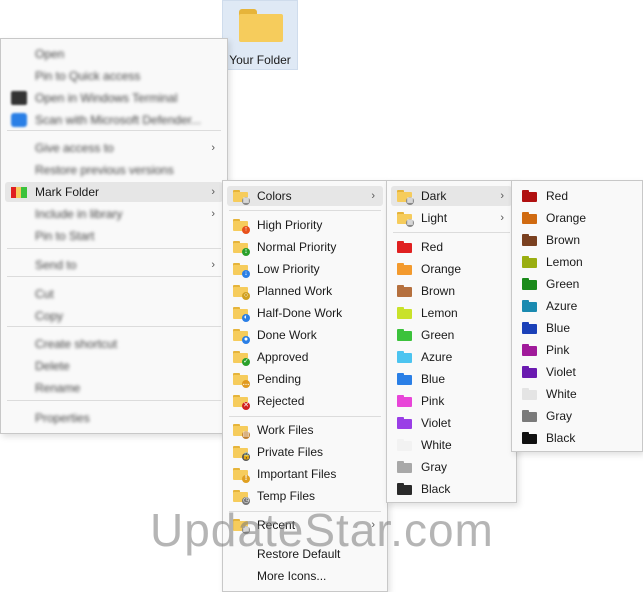  I want to click on menu-item-rejected: ✕ Rejected, so click(305, 401).